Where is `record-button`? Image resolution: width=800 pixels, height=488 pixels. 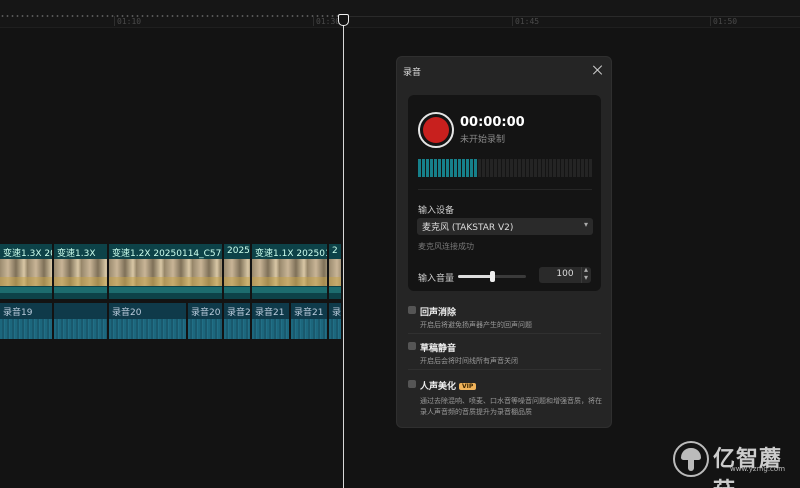
record-button is located at coordinates (436, 130).